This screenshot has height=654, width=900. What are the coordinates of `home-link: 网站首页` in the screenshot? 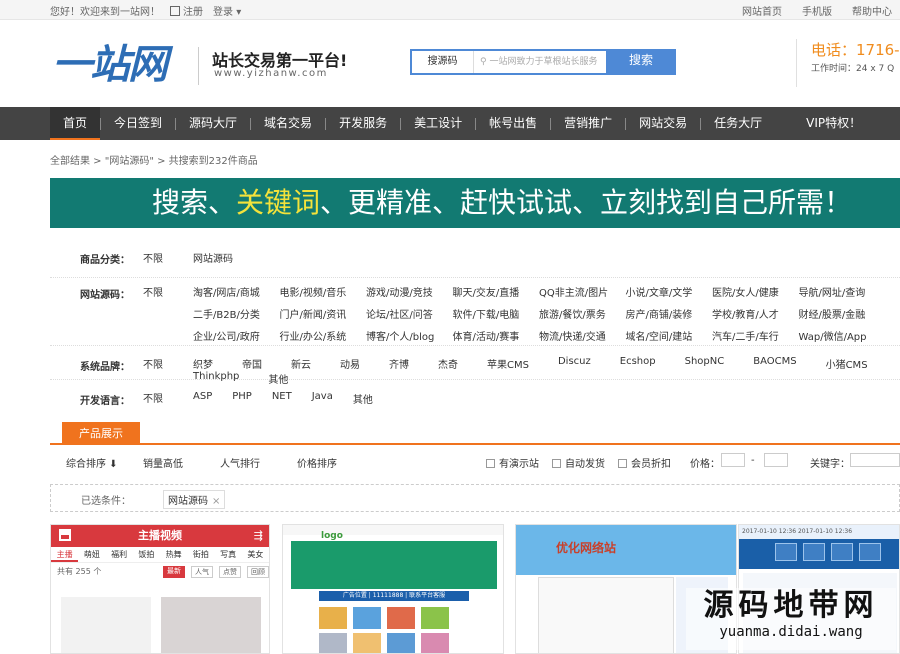 It's located at (762, 10).